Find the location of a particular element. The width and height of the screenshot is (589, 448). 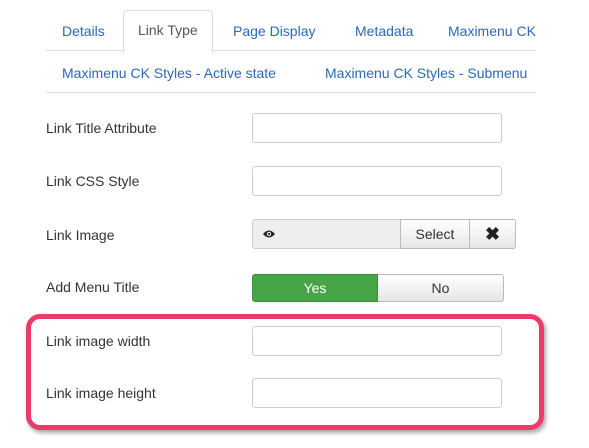

no-option: No is located at coordinates (441, 288).